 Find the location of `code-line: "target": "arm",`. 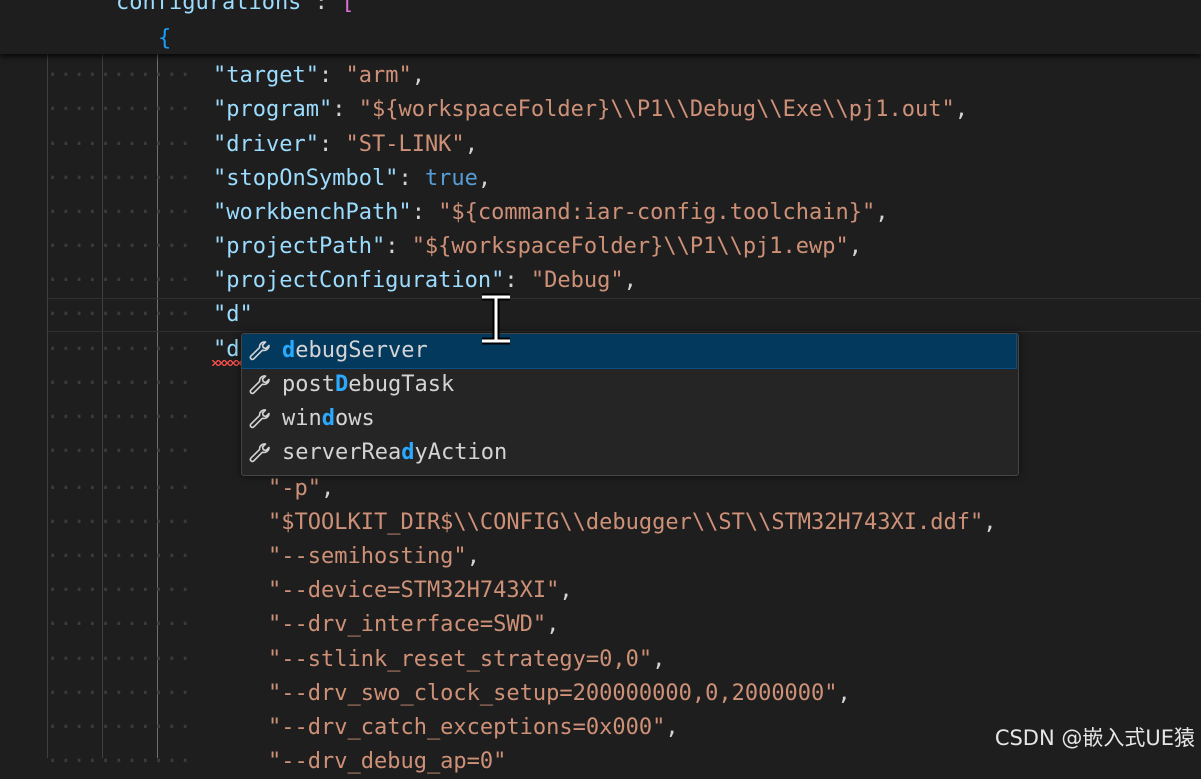

code-line: "target": "arm", is located at coordinates (319, 76).